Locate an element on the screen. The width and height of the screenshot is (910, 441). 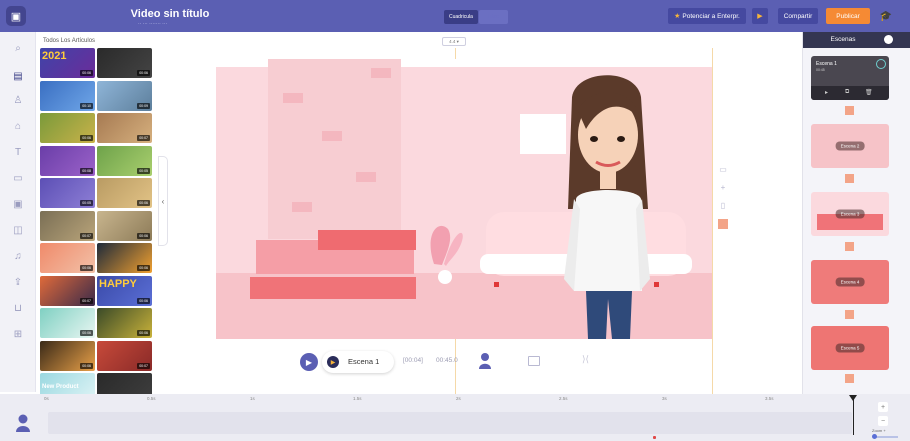
share-button: Compartir is located at coordinates (798, 16).